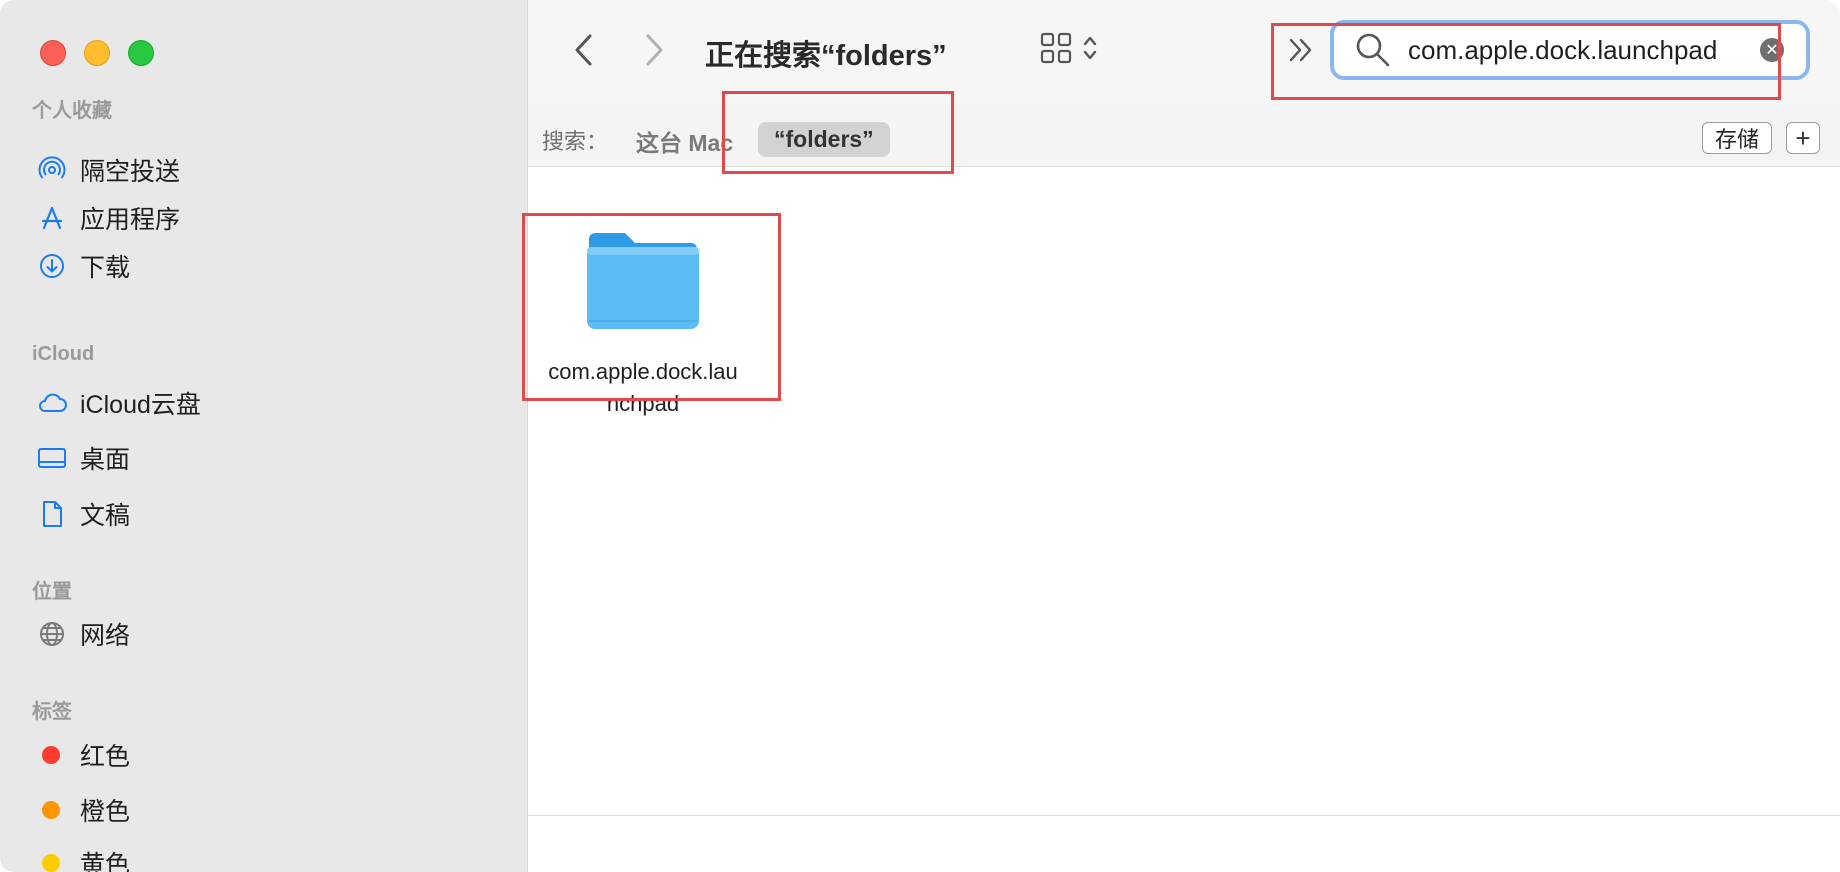 This screenshot has width=1840, height=872. I want to click on folder-icon, so click(643, 281).